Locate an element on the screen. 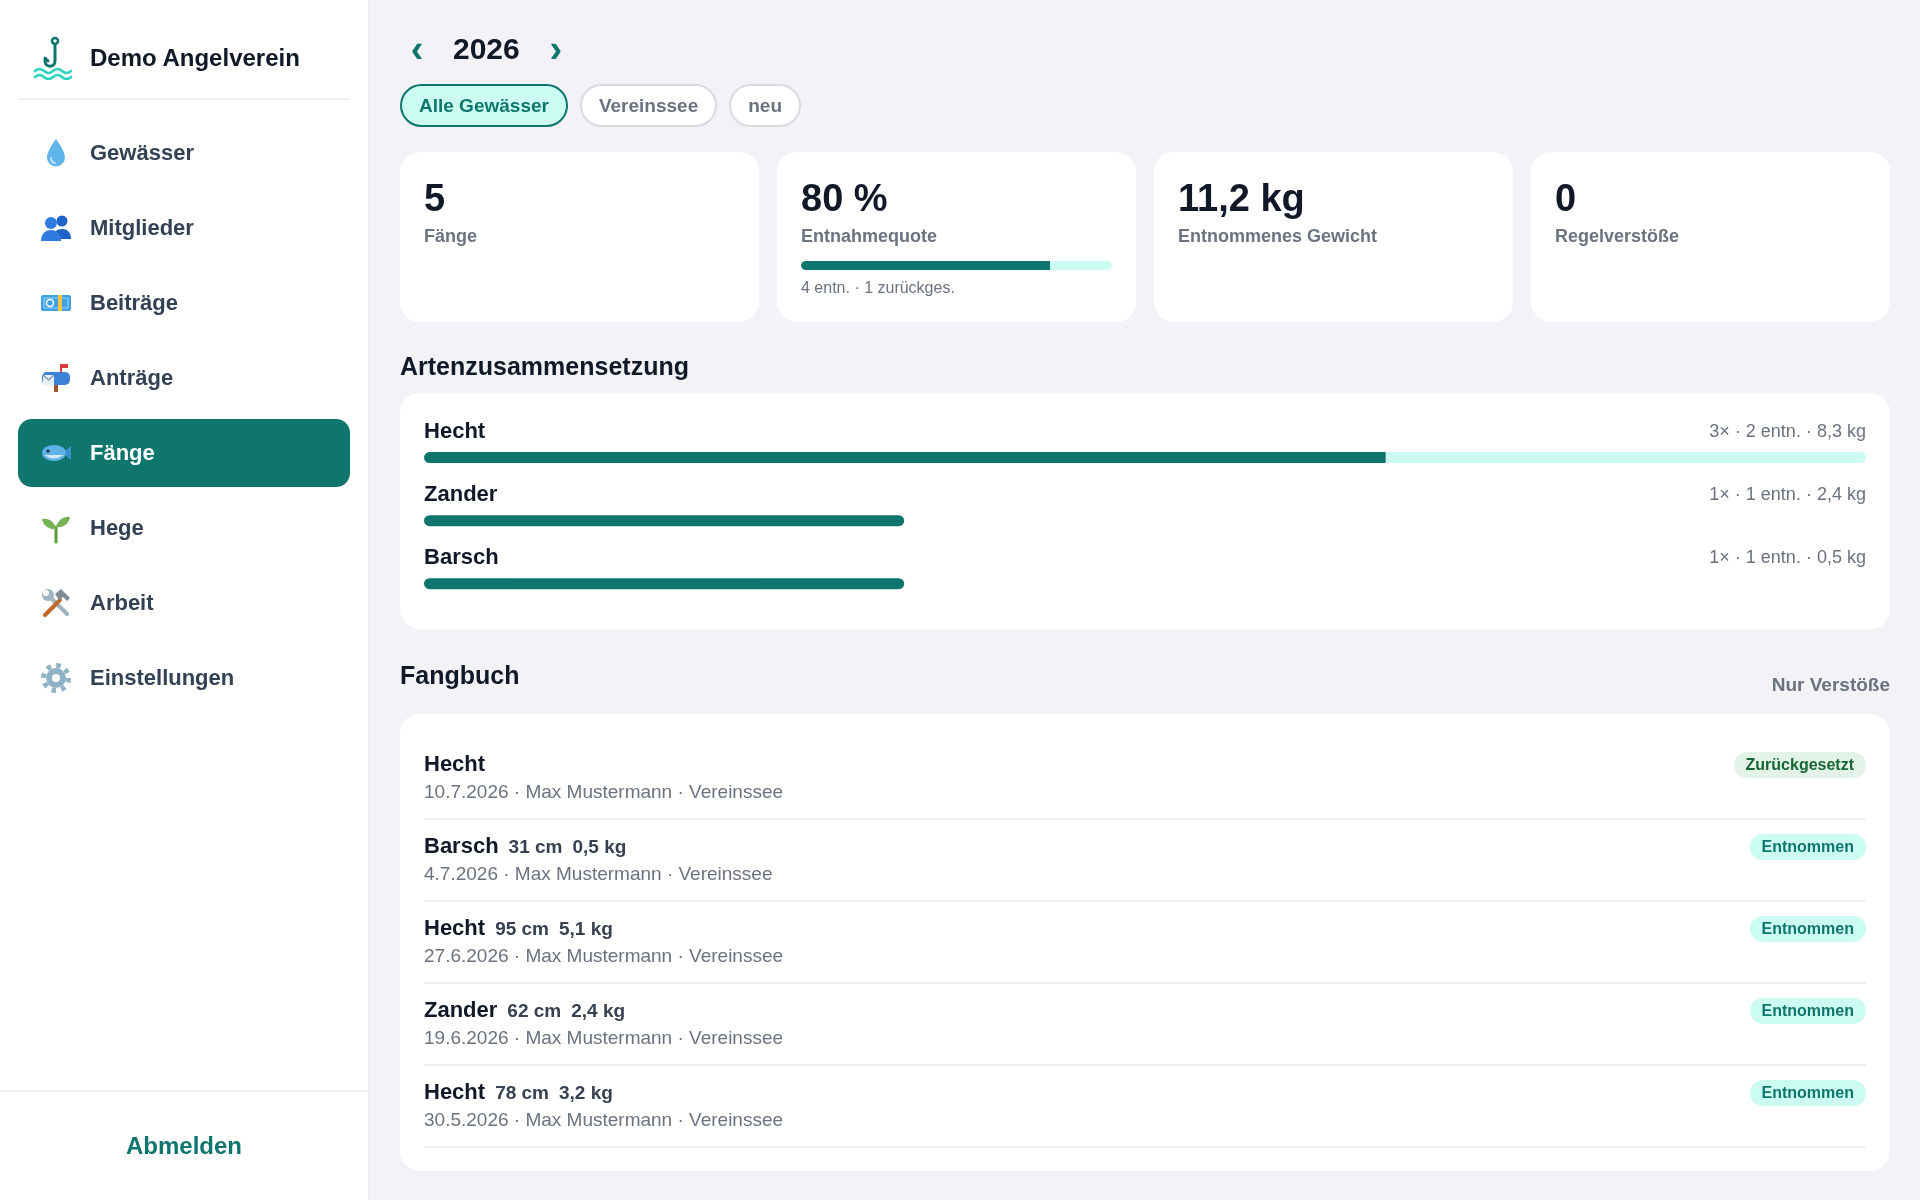 Image resolution: width=1920 pixels, height=1200 pixels. species-name: Barsch is located at coordinates (461, 557).